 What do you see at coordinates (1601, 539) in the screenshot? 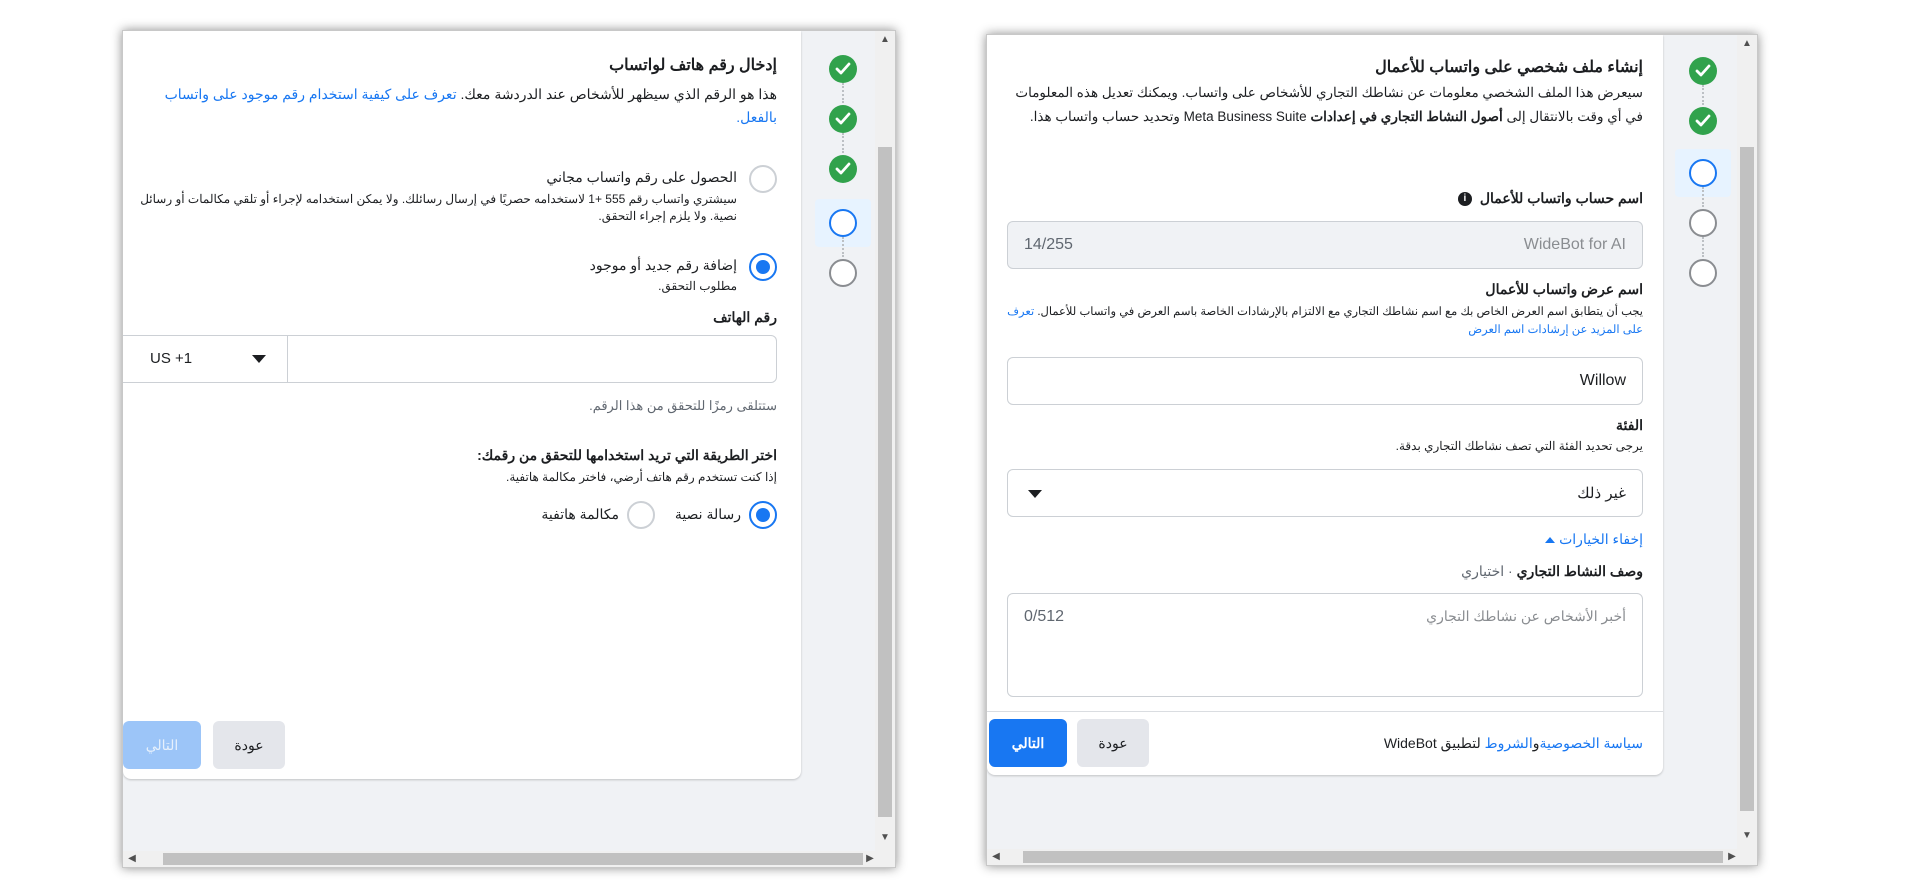
I see `hide-options-text: إخفاء الخيارات` at bounding box center [1601, 539].